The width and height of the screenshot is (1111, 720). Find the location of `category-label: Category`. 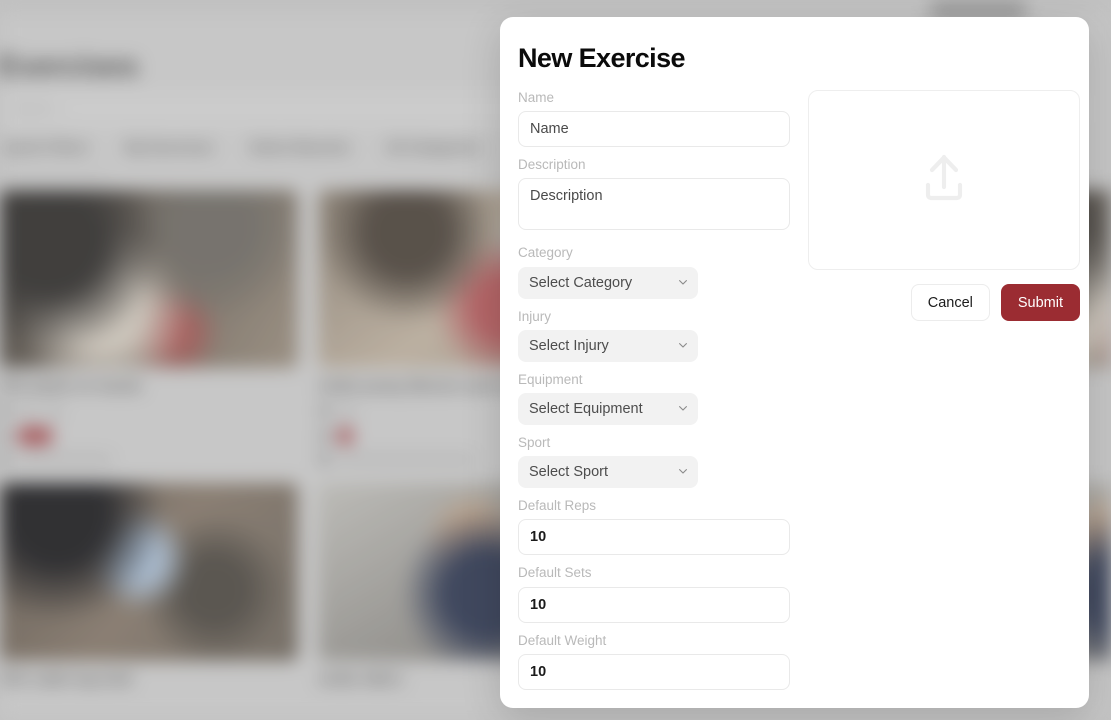

category-label: Category is located at coordinates (545, 253).